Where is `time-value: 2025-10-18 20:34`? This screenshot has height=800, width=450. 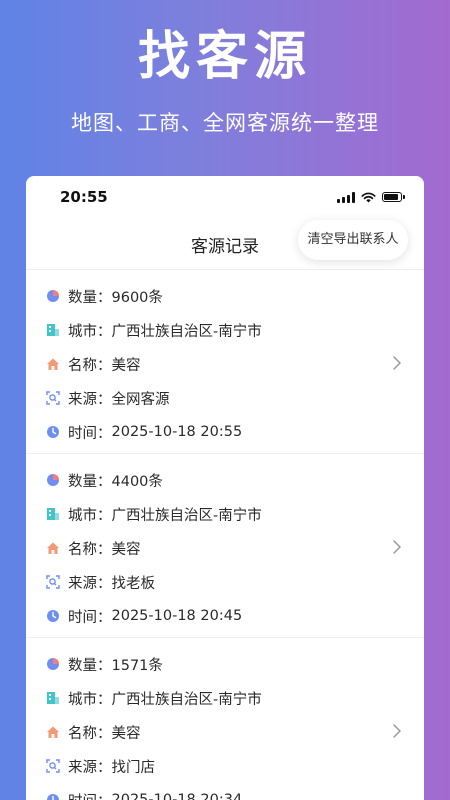
time-value: 2025-10-18 20:34 is located at coordinates (177, 796).